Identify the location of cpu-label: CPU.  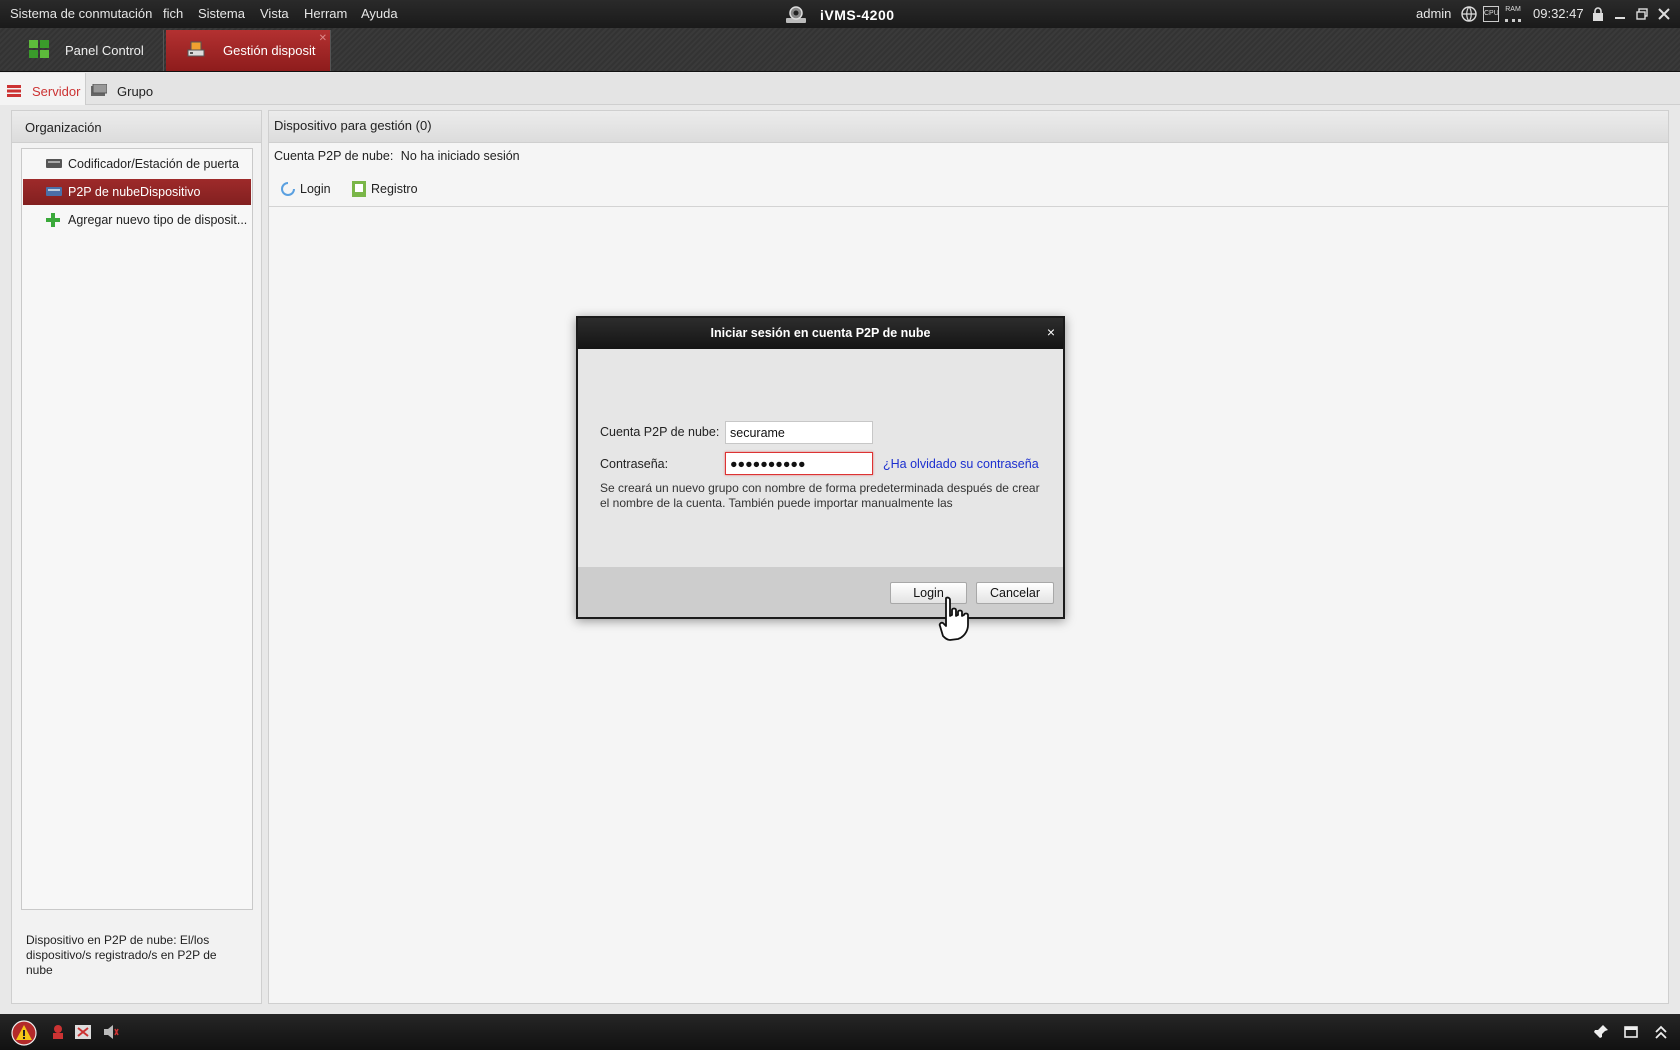
(1491, 13).